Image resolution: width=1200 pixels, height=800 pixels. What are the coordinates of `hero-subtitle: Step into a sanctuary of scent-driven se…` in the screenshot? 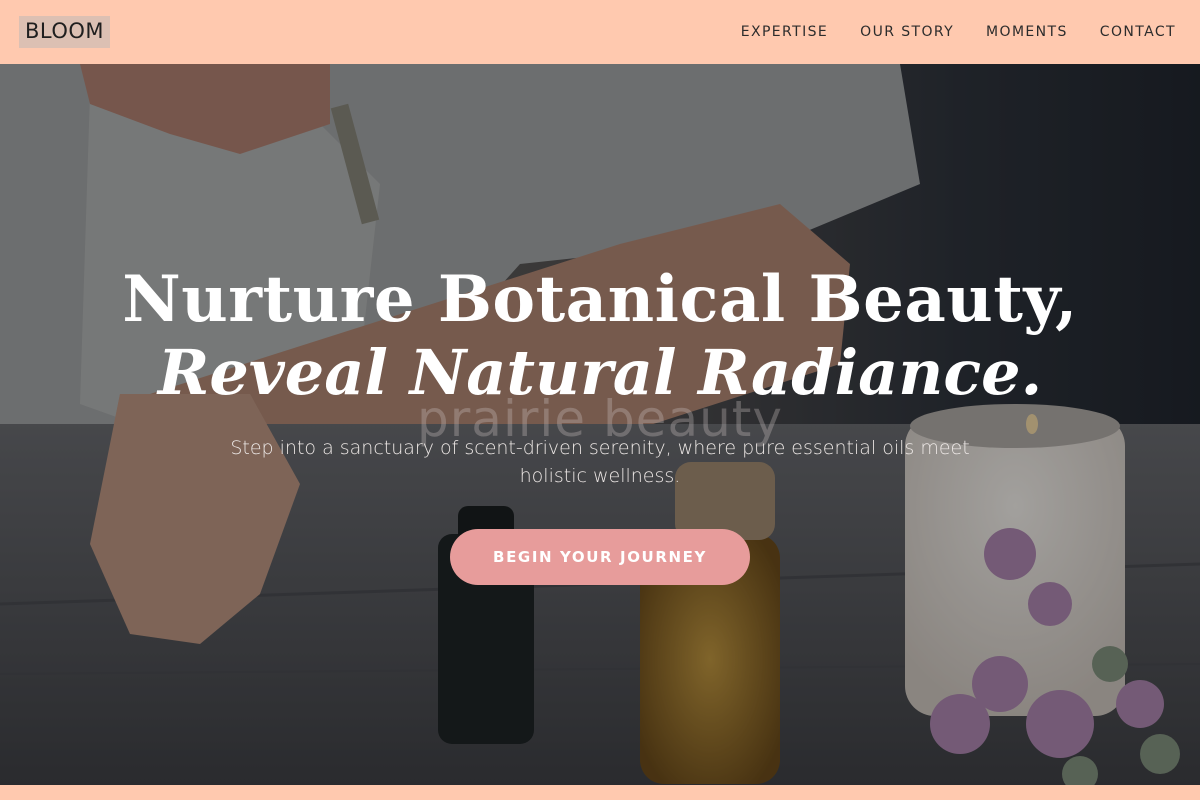 It's located at (600, 462).